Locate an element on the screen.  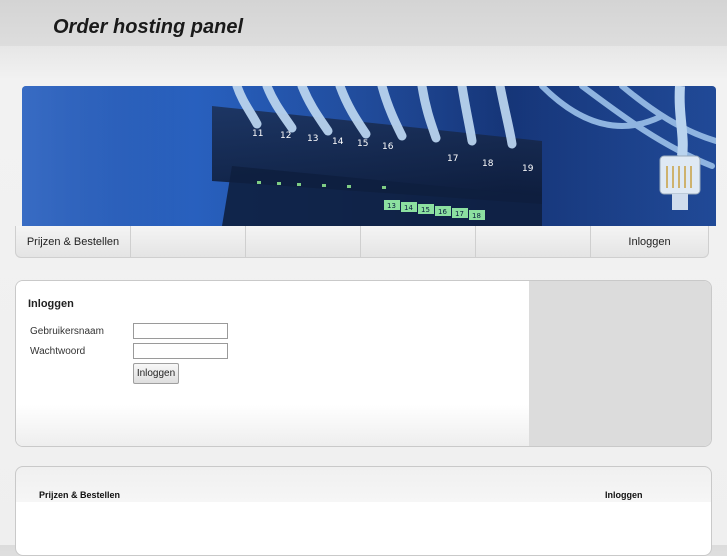
port-number-label: 12 is located at coordinates (285, 136).